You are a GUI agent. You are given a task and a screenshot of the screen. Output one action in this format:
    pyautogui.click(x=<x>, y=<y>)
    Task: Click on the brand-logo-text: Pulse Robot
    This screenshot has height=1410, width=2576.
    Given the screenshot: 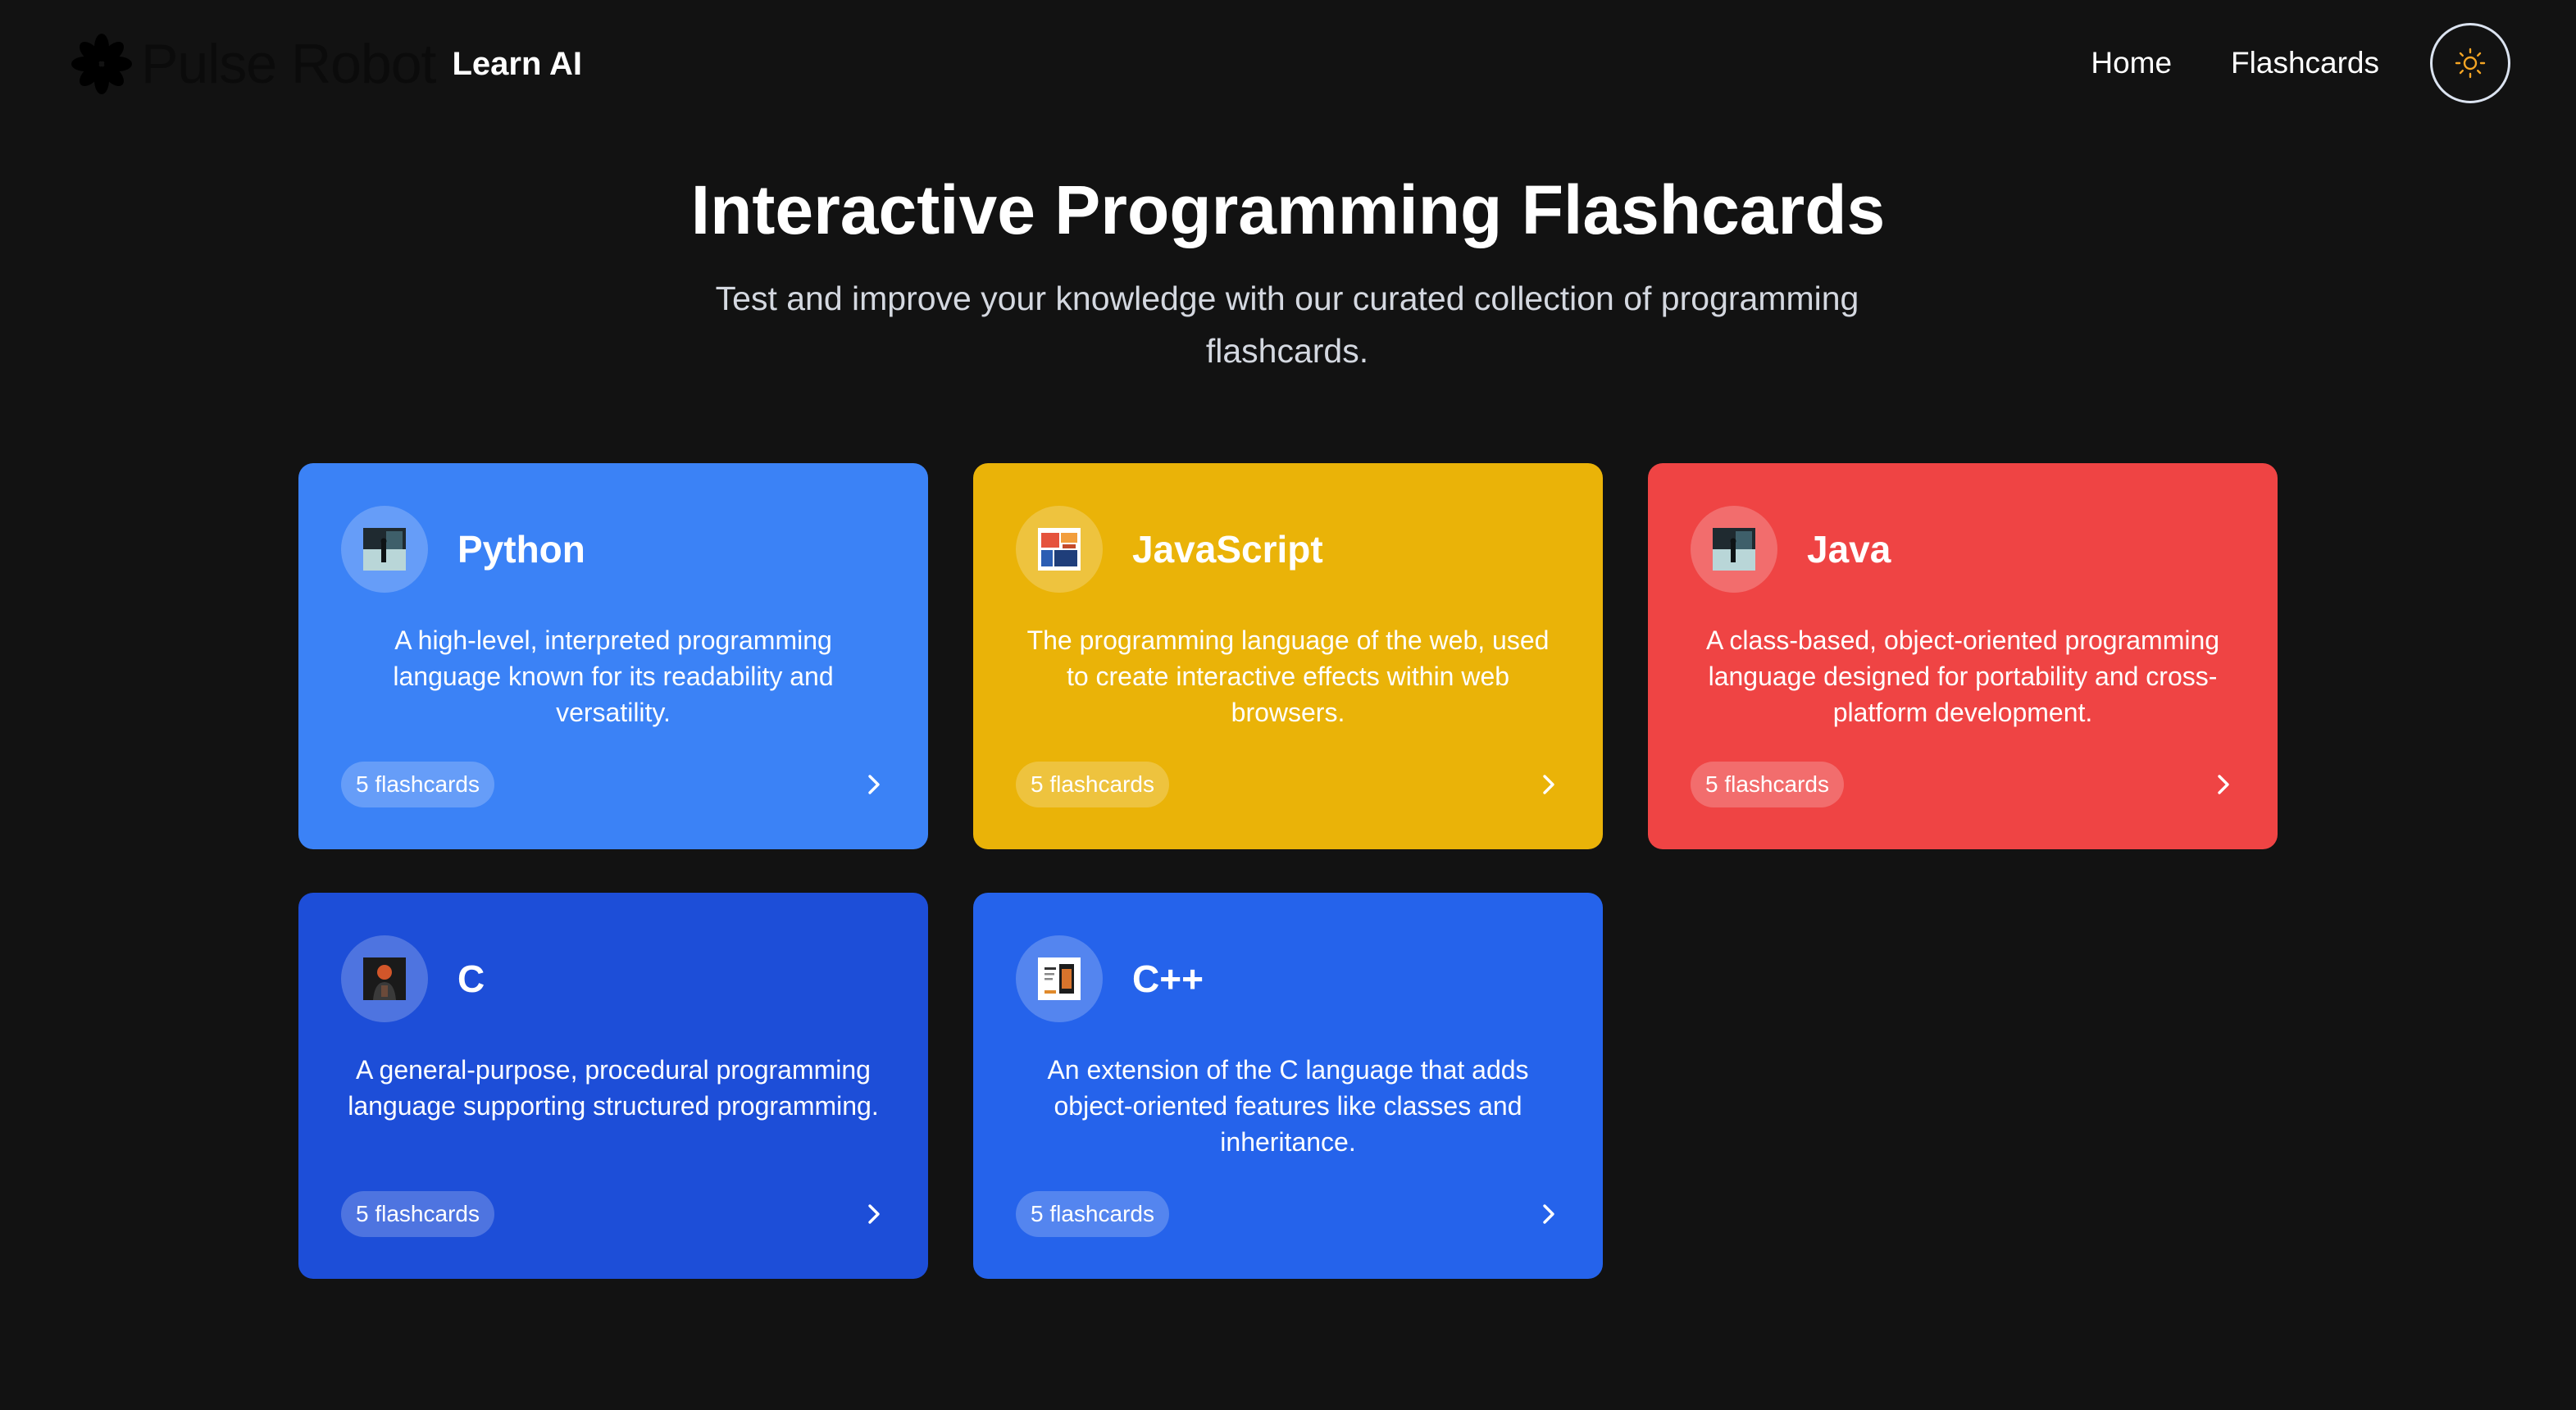 What is the action you would take?
    pyautogui.click(x=289, y=64)
    